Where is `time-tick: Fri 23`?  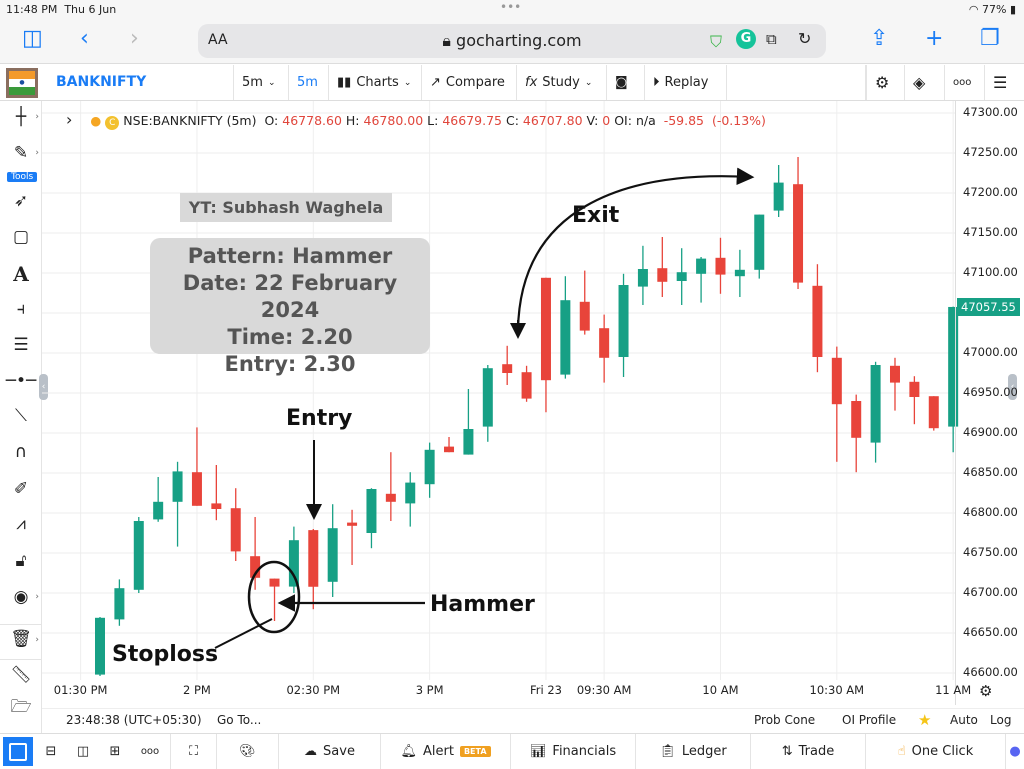 time-tick: Fri 23 is located at coordinates (545, 690).